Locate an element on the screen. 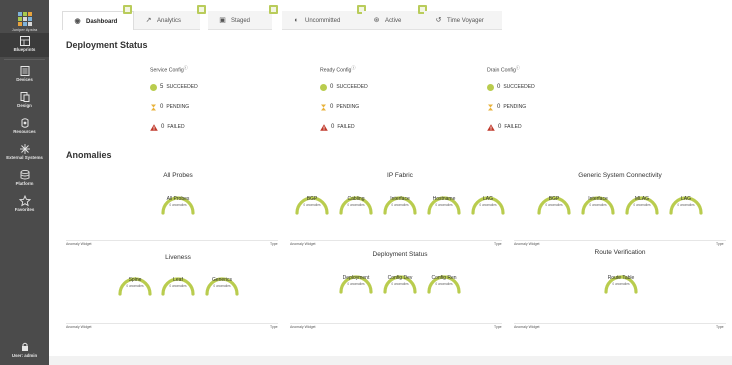  gauge-label: Spine is located at coordinates (135, 280).